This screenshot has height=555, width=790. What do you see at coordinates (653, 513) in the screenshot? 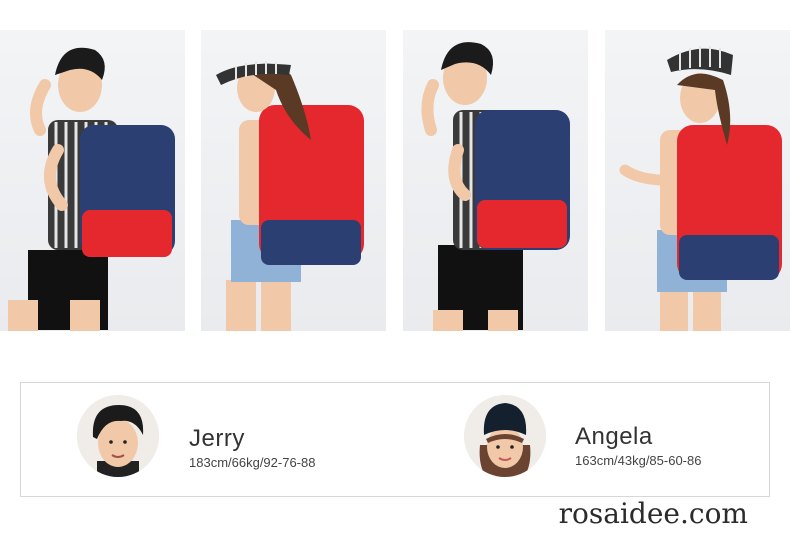
I see `watermark-text: rosaidee.com` at bounding box center [653, 513].